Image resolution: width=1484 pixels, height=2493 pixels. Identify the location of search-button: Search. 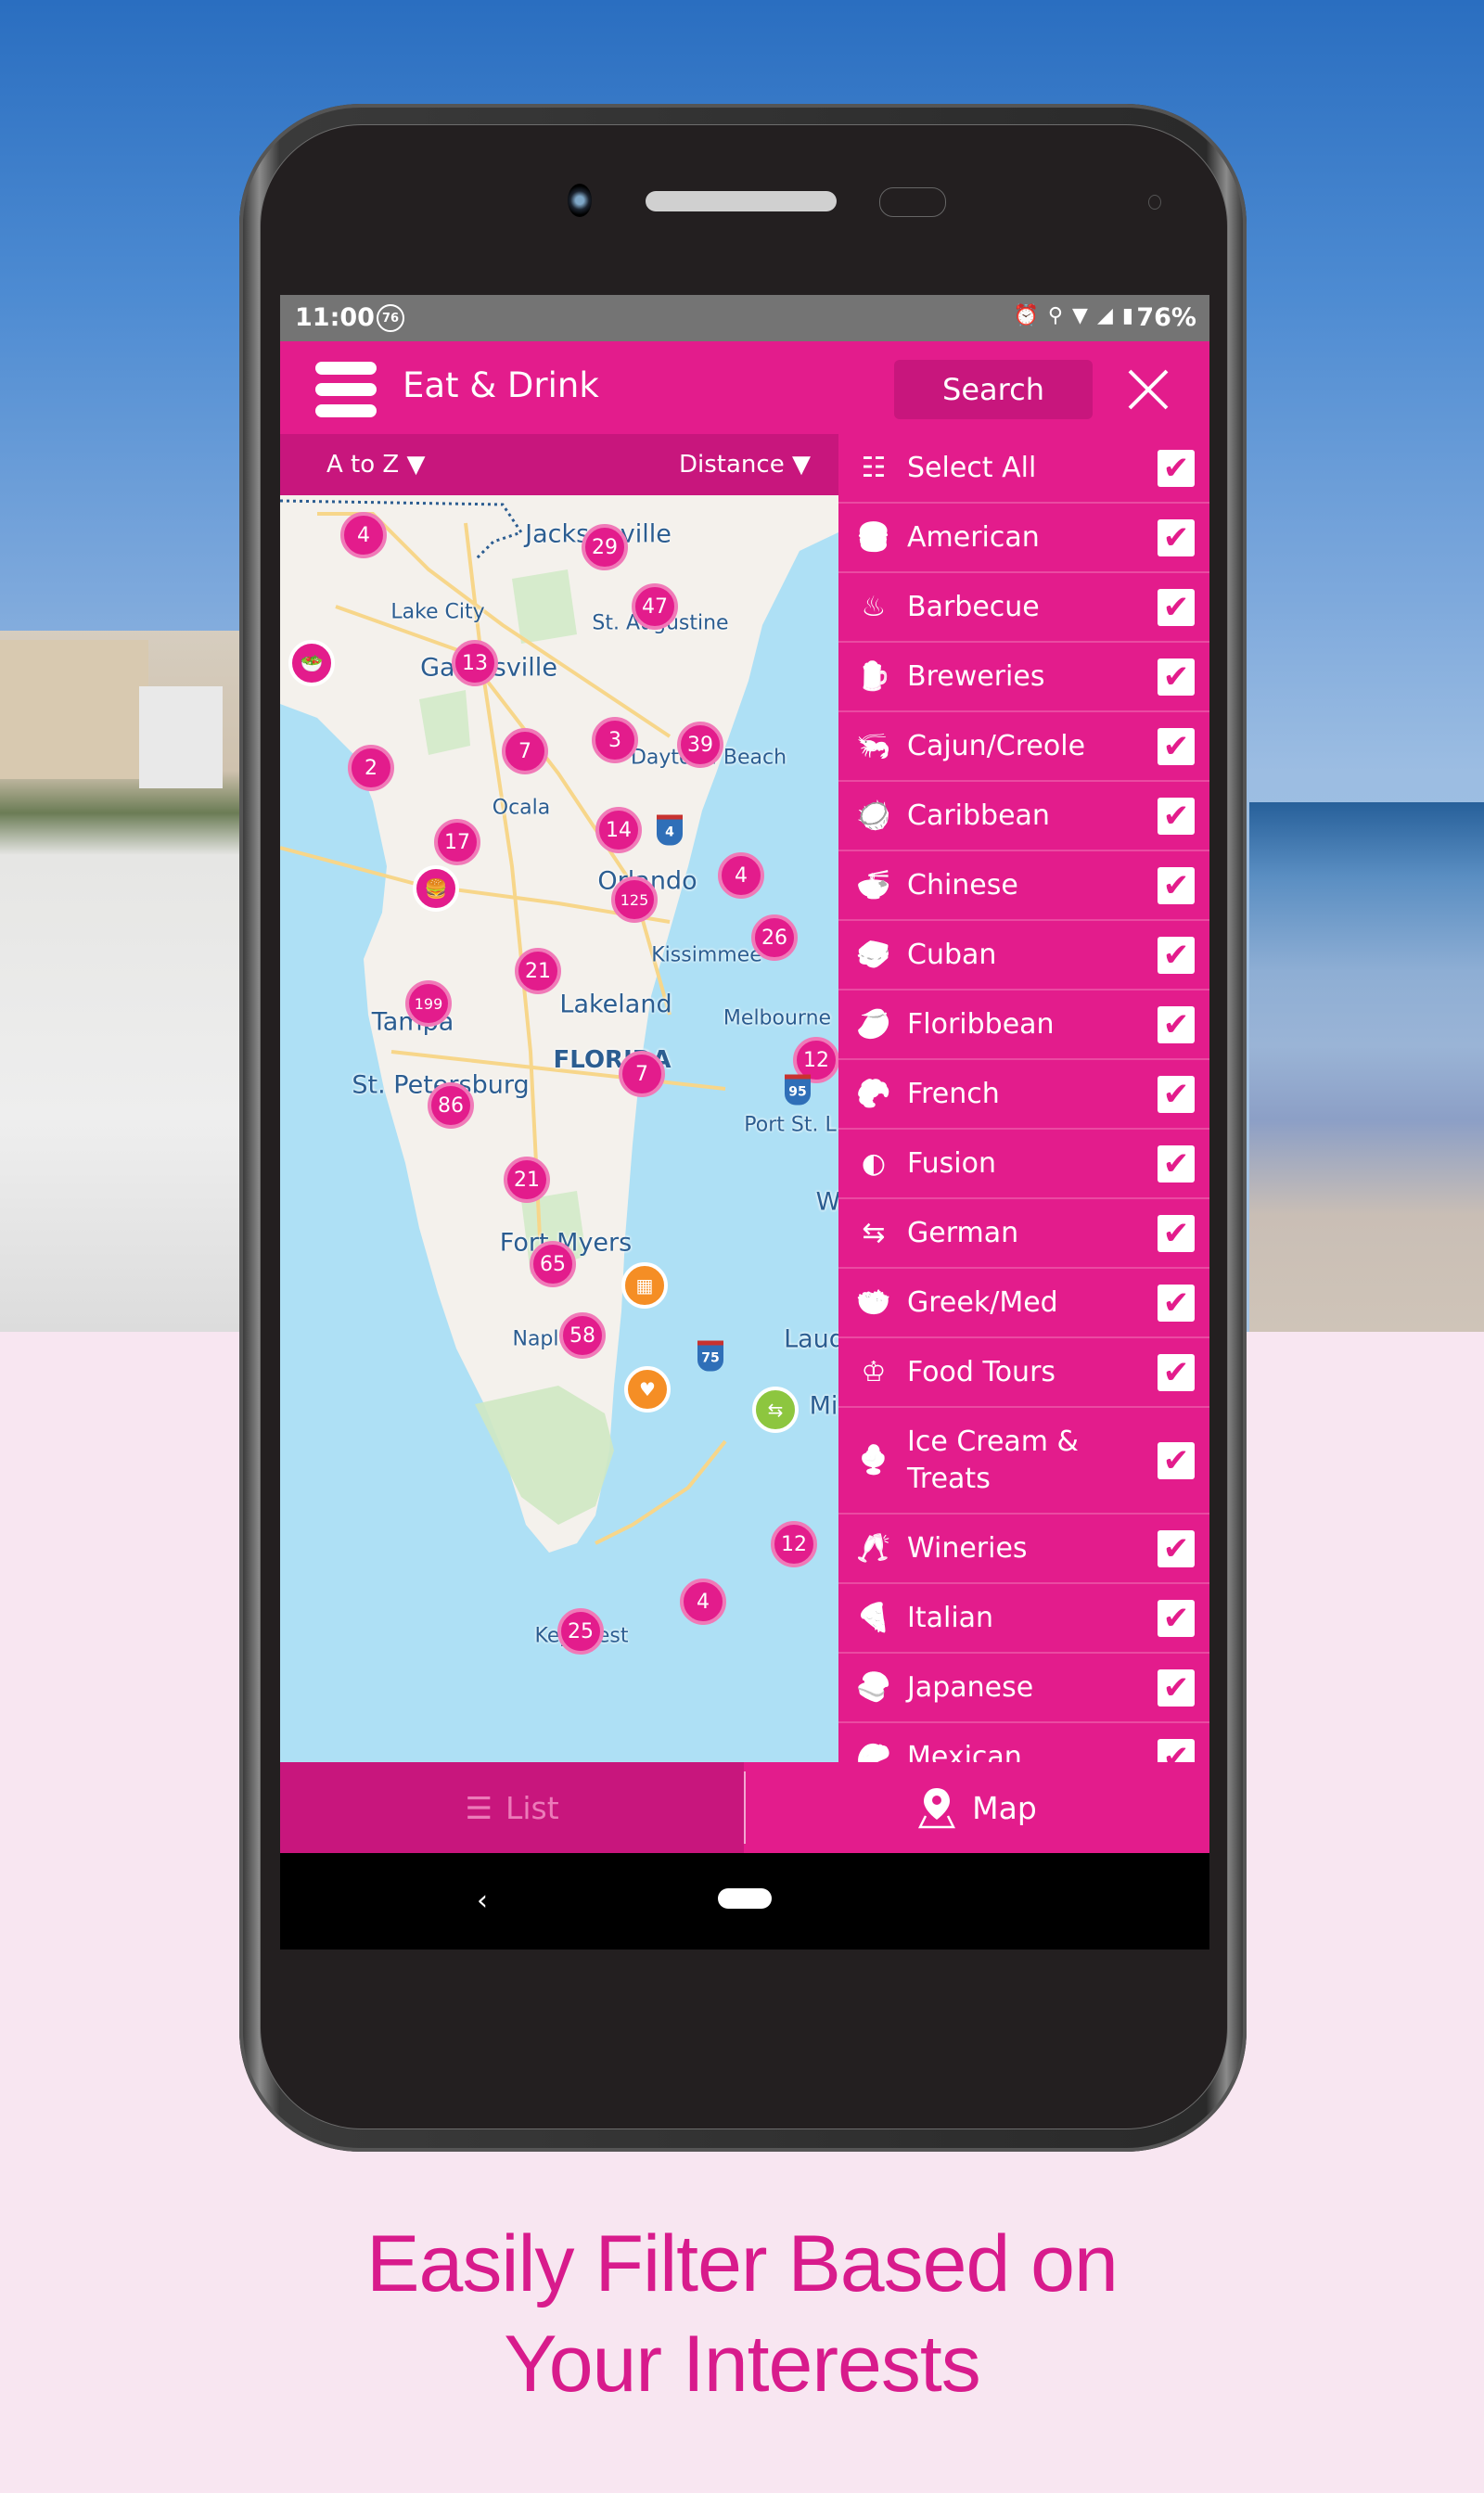
(993, 389).